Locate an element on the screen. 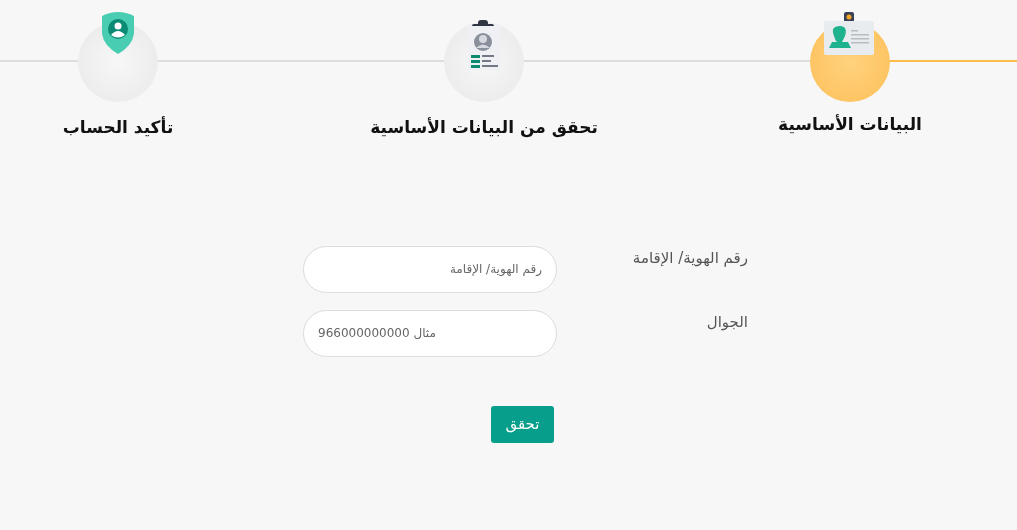 The height and width of the screenshot is (530, 1017). field-label: رقم الهوية/ الإقامة is located at coordinates (689, 258).